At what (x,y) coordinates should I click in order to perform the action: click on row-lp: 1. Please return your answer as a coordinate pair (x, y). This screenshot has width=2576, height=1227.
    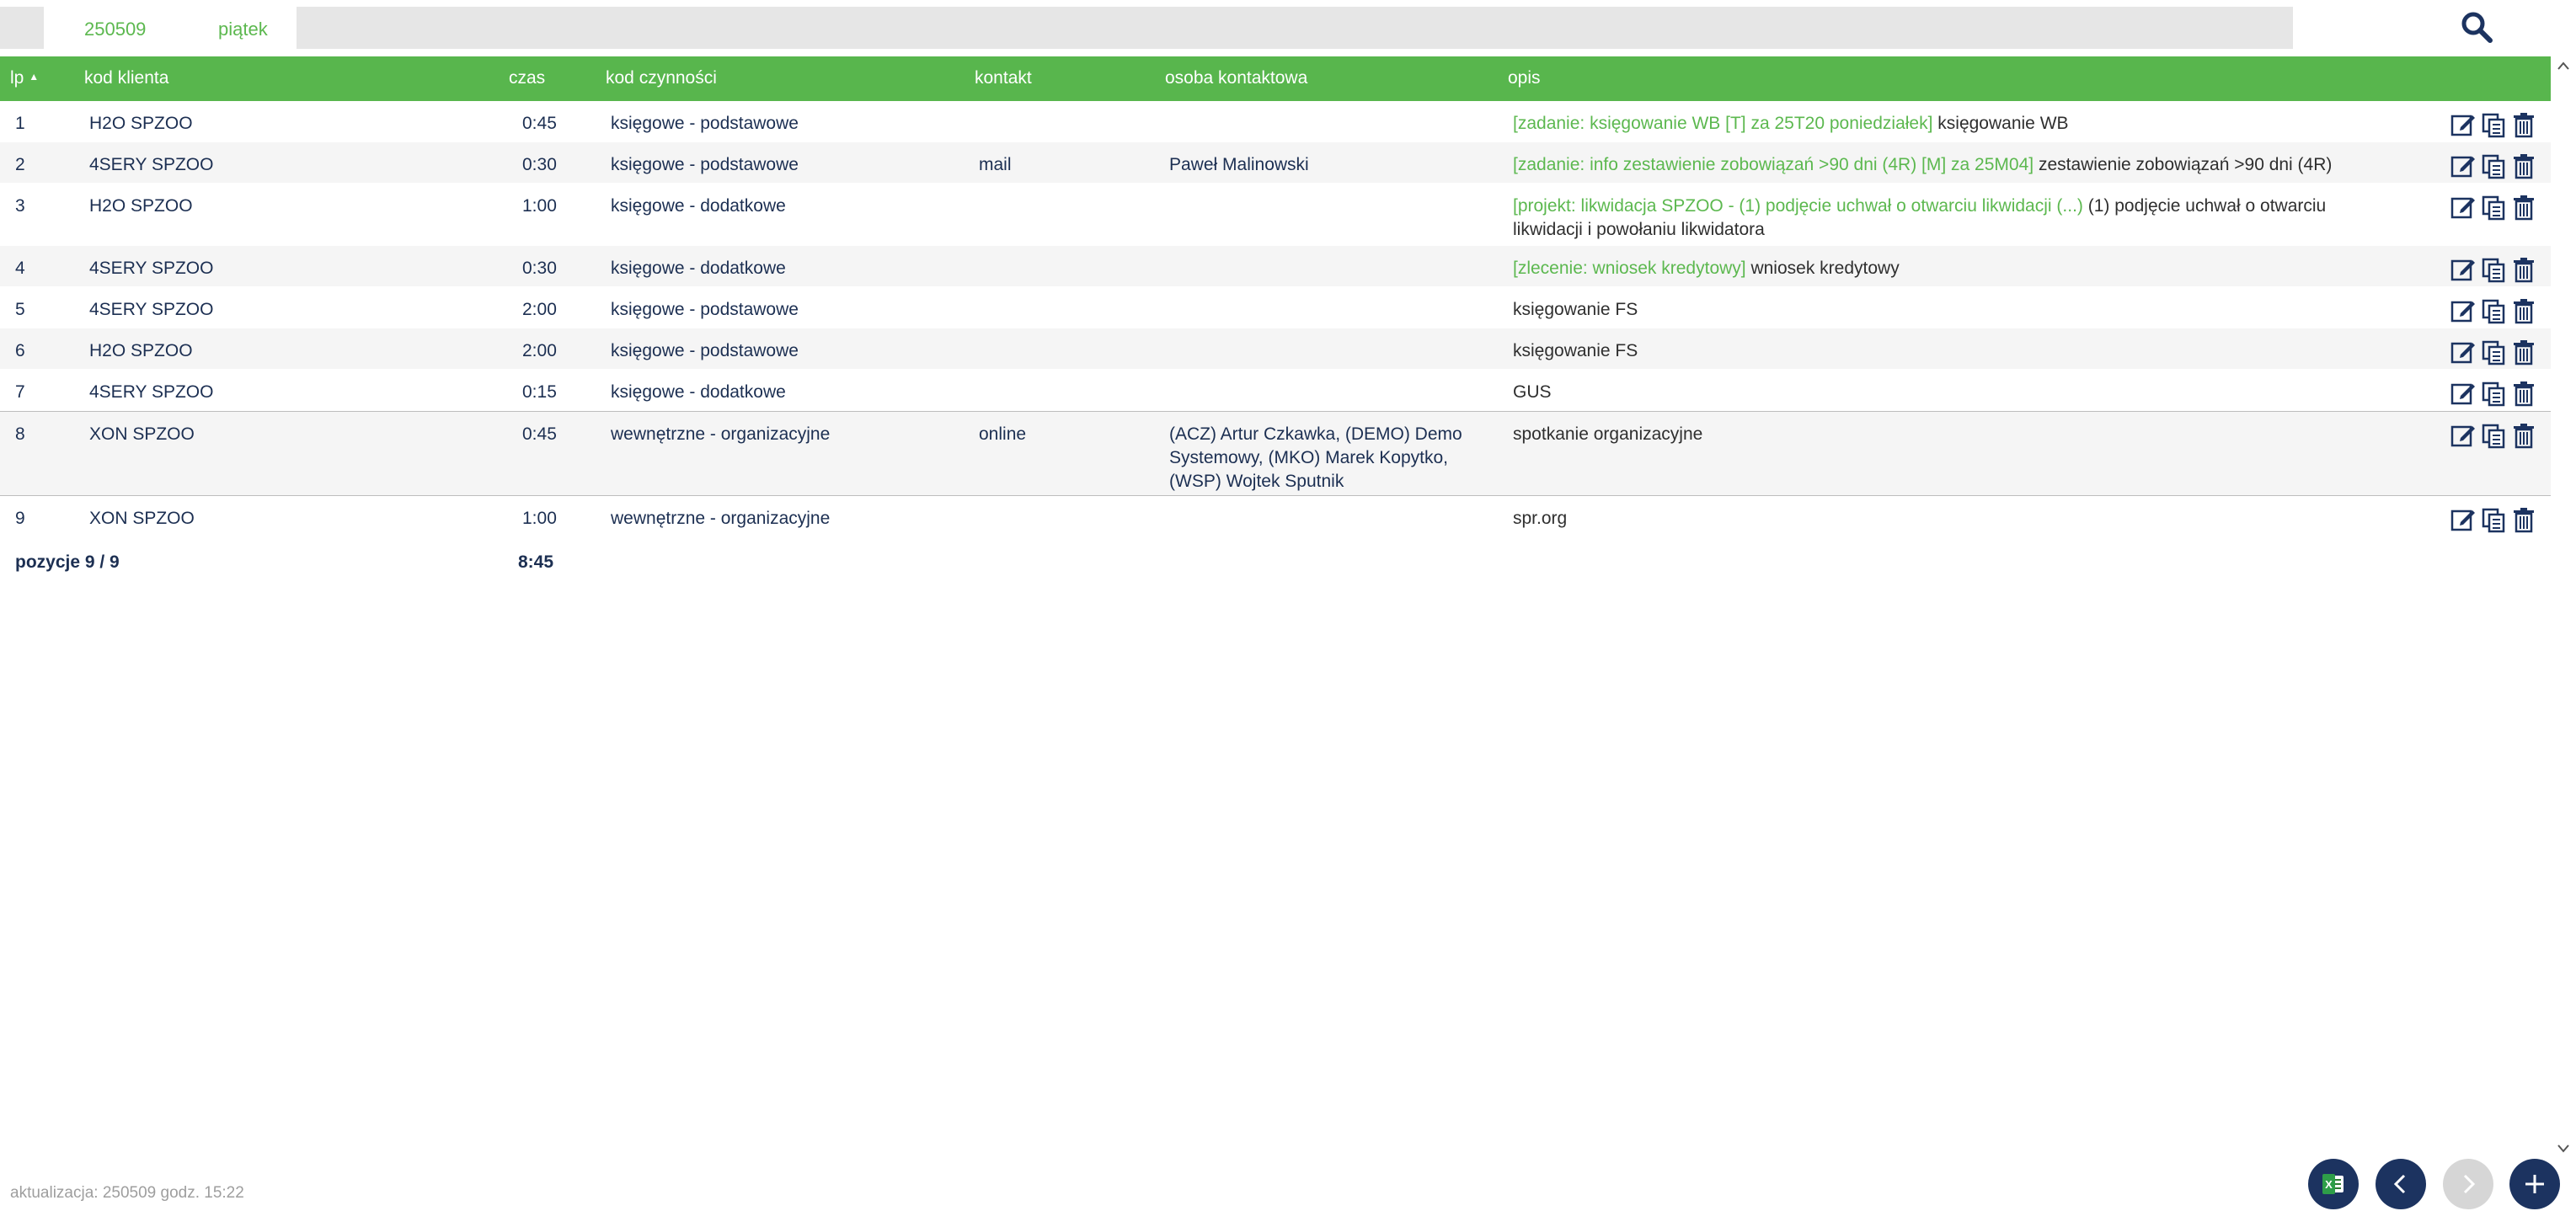
    Looking at the image, I should click on (20, 123).